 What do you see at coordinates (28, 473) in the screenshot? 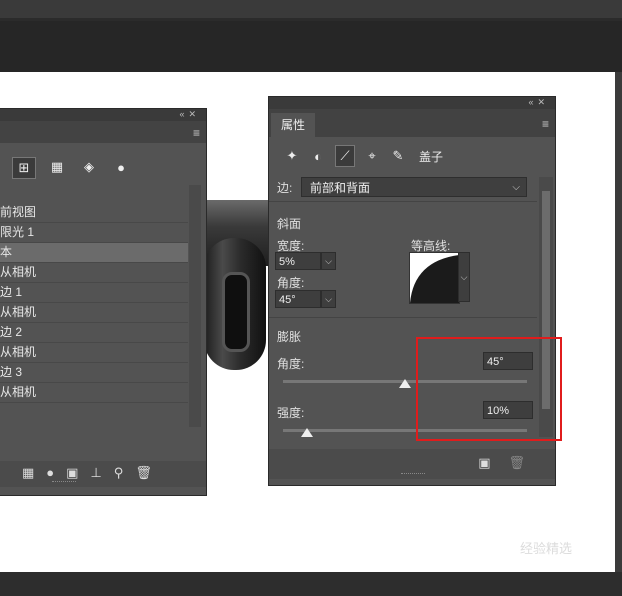
I see `render-settings-icon: ▦` at bounding box center [28, 473].